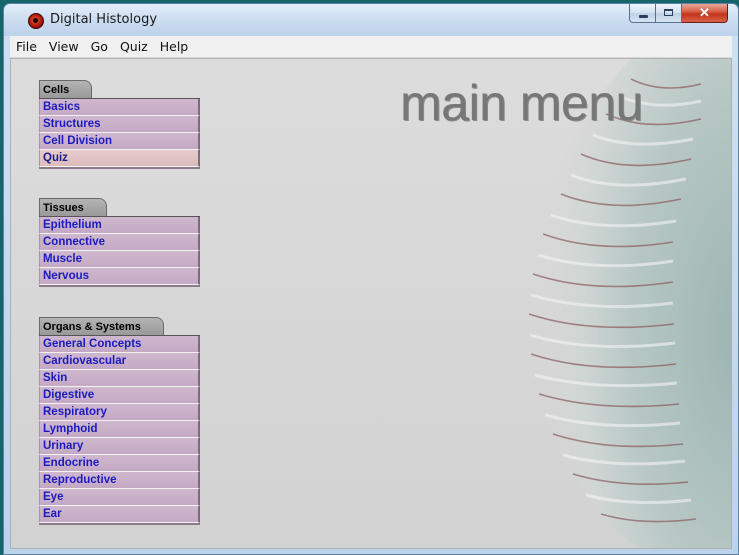 The image size is (739, 555). Describe the element at coordinates (521, 103) in the screenshot. I see `page-title: main menu` at that location.